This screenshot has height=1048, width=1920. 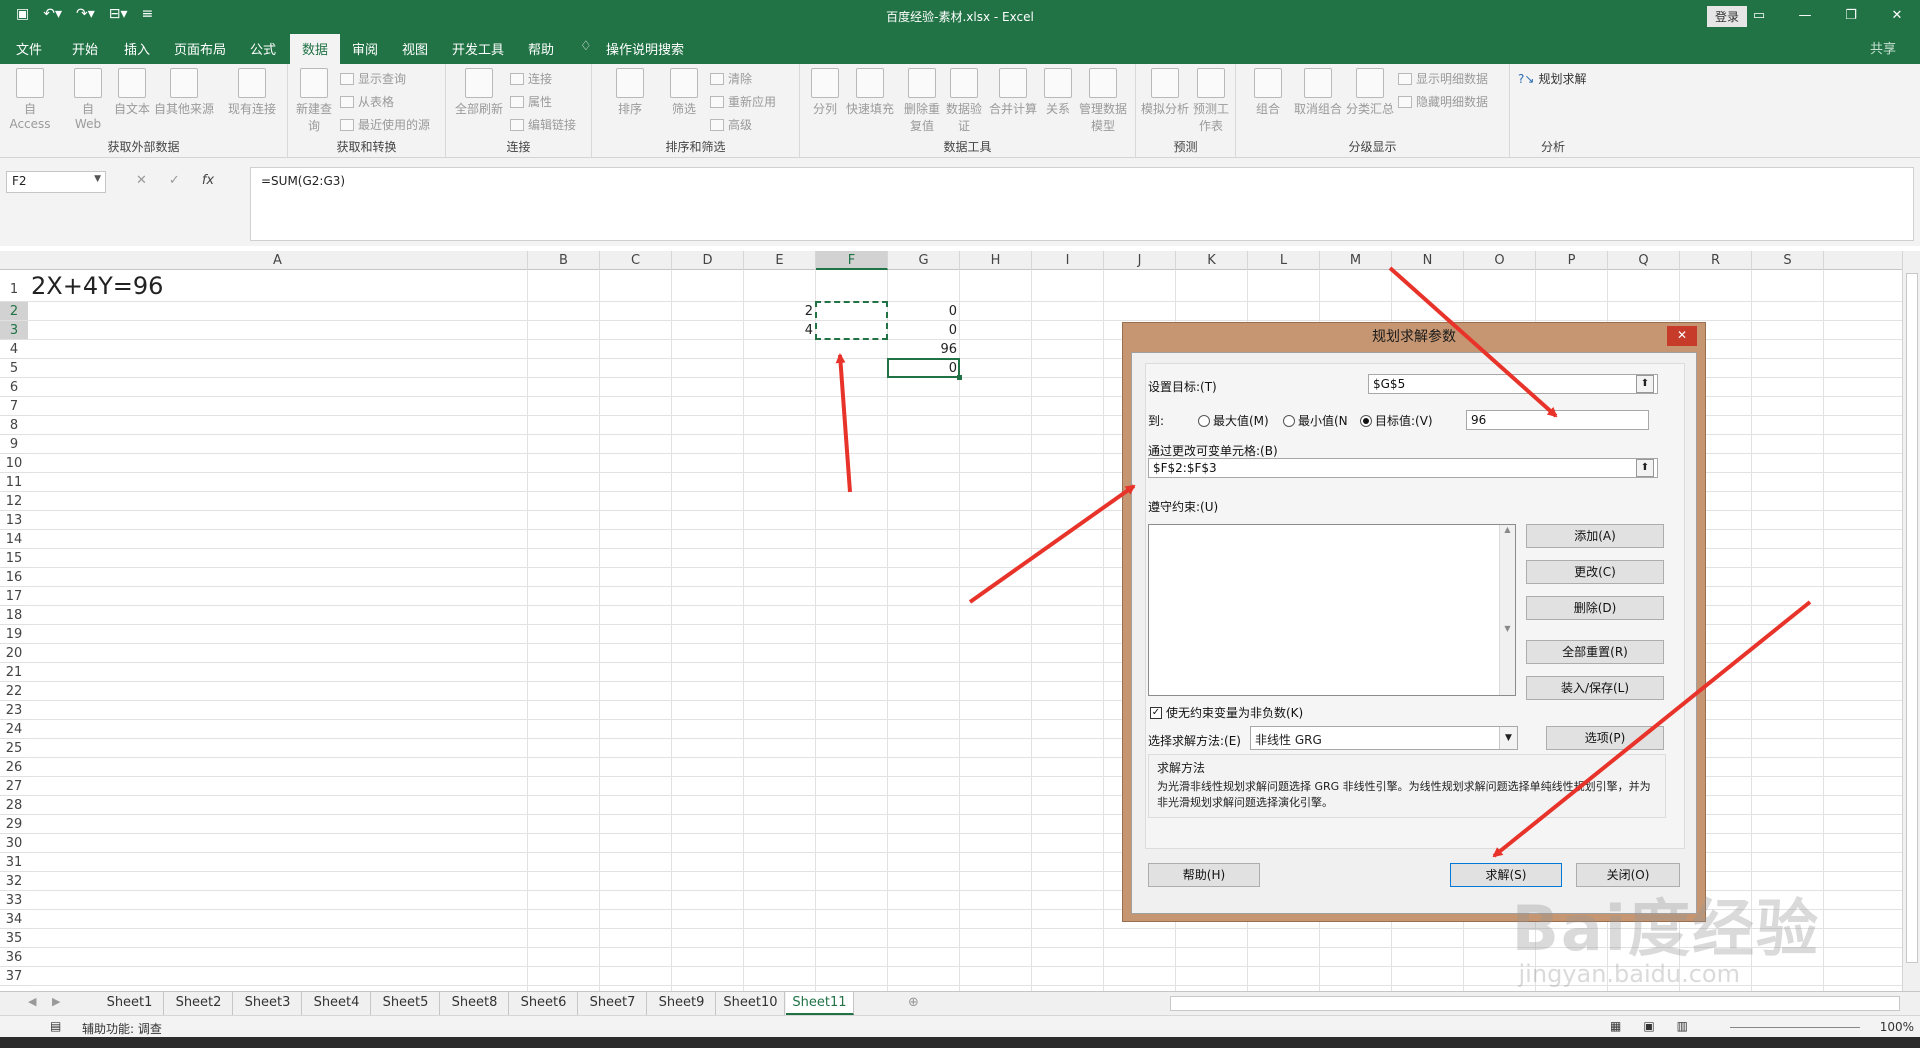 I want to click on ungroup-button: 取消组合, so click(x=1318, y=92).